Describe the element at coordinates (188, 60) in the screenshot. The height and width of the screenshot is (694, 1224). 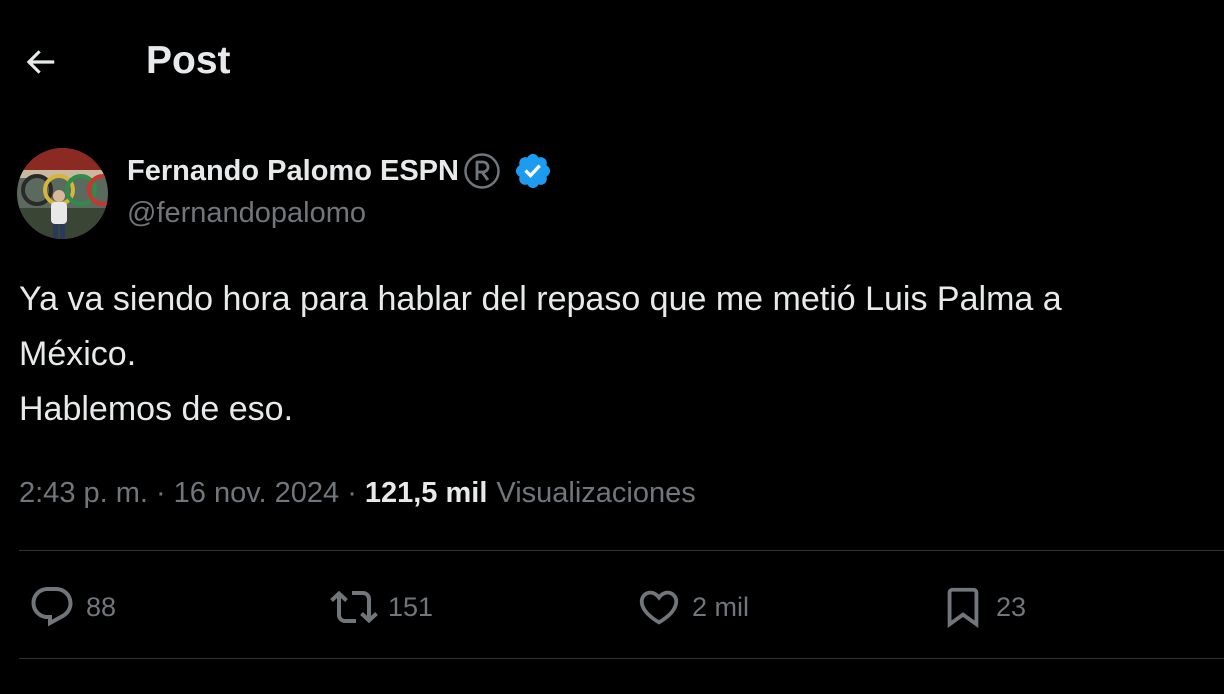
I see `page-title: Post` at that location.